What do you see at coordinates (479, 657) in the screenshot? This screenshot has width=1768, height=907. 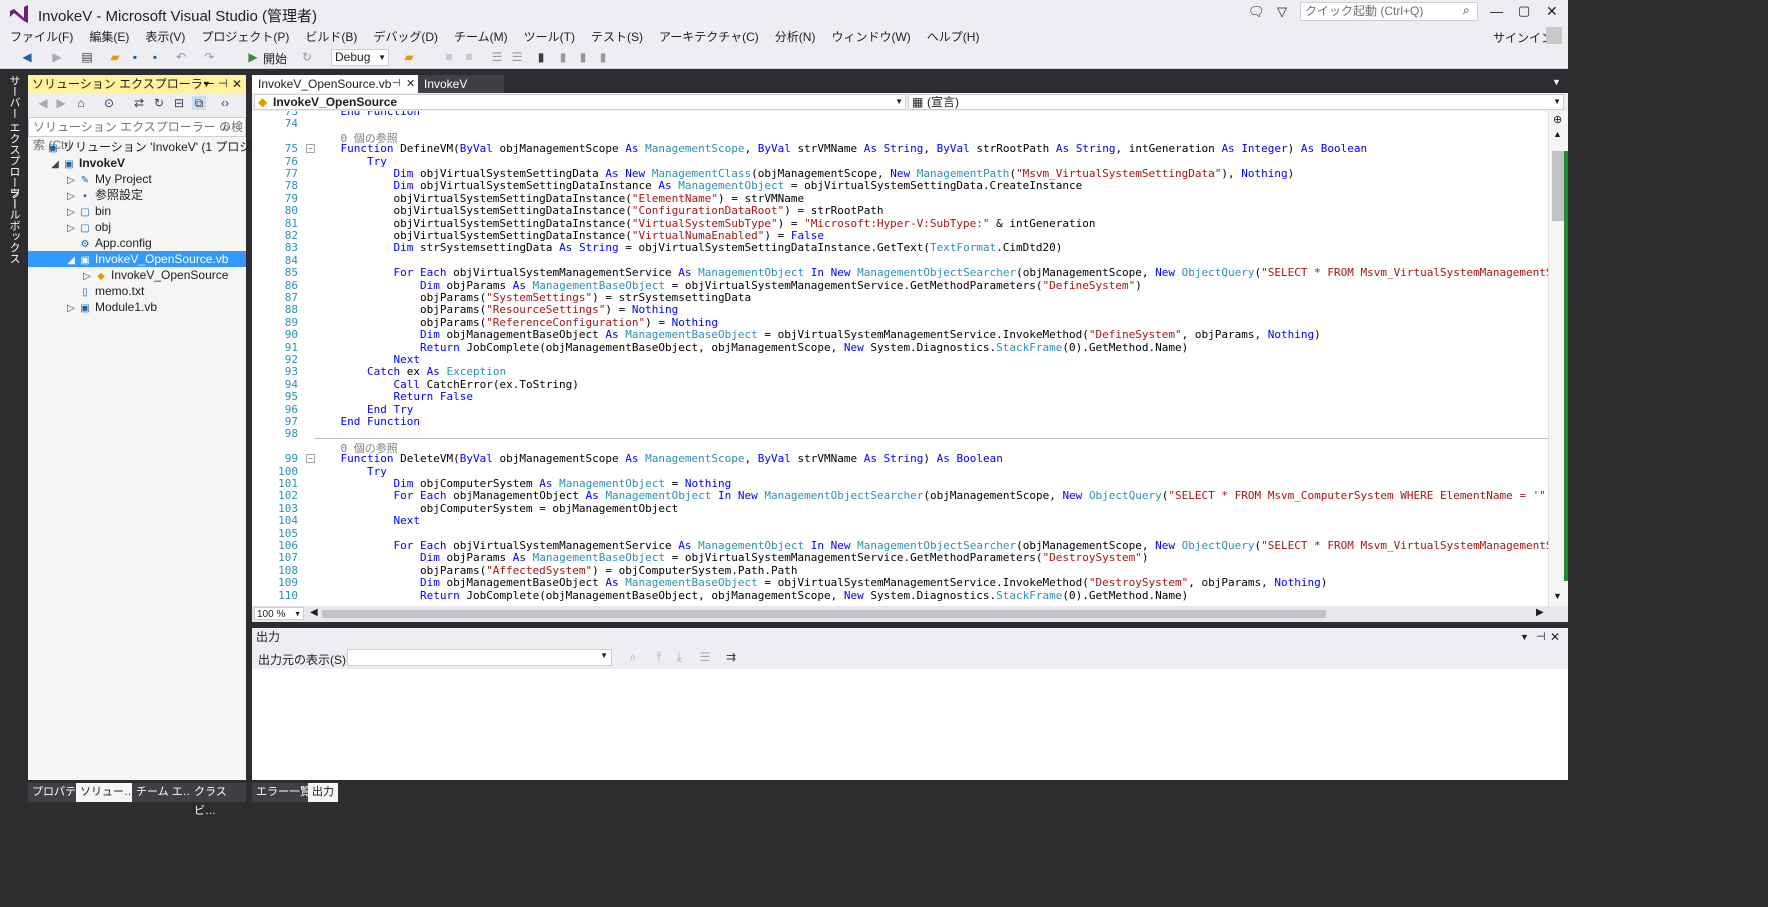 I see `output-source-select: ▼` at bounding box center [479, 657].